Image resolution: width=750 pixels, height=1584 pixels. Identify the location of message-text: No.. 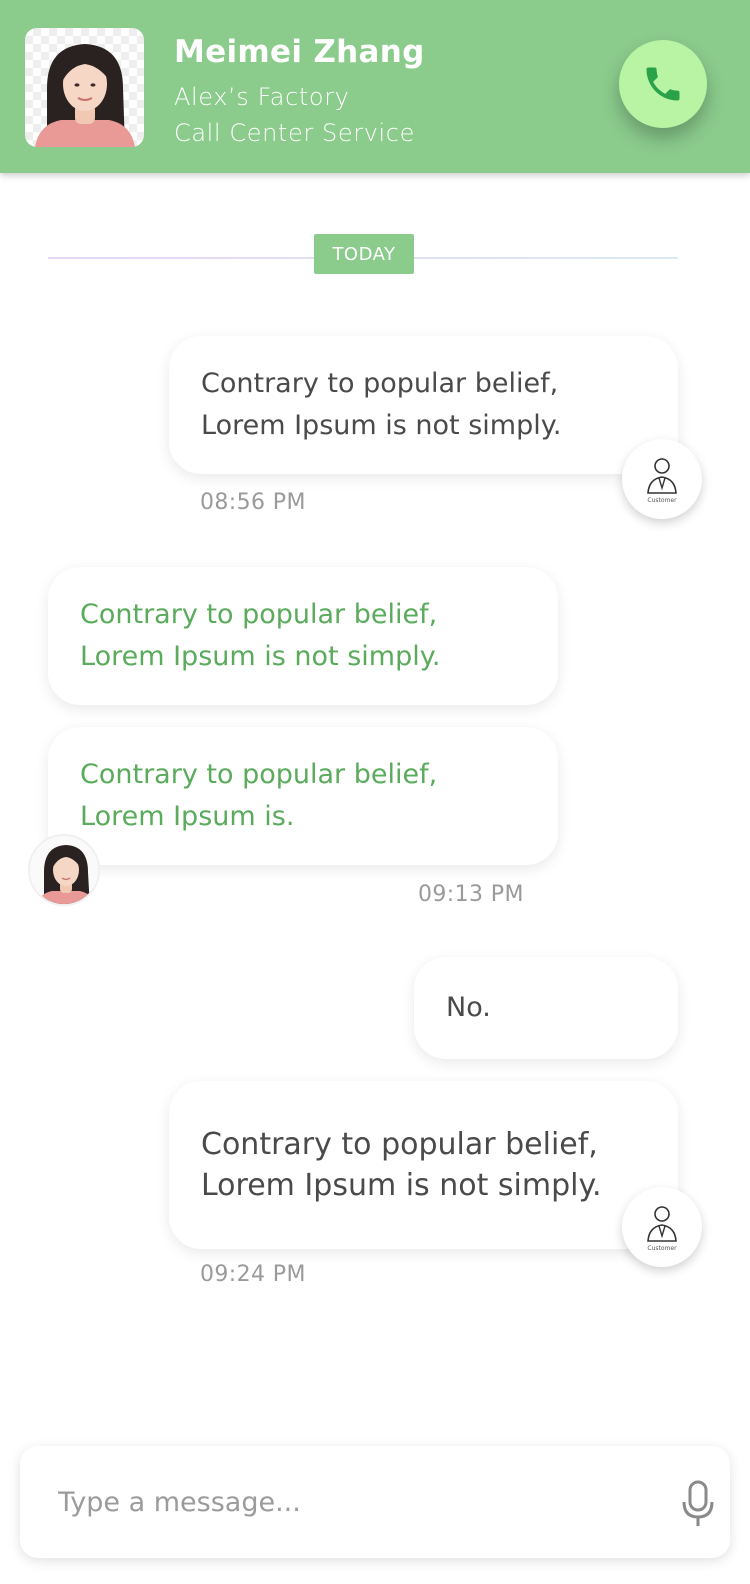
(468, 1007).